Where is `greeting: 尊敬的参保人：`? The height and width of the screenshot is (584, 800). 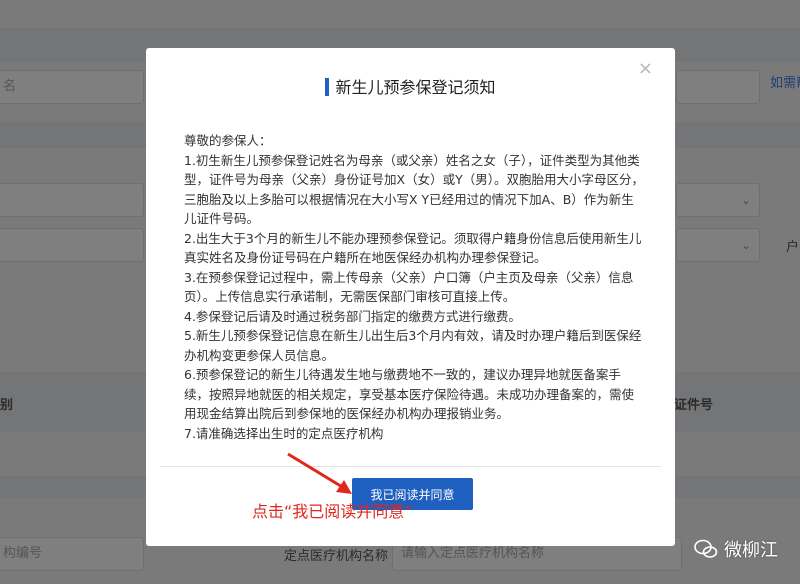
greeting: 尊敬的参保人： is located at coordinates (228, 140).